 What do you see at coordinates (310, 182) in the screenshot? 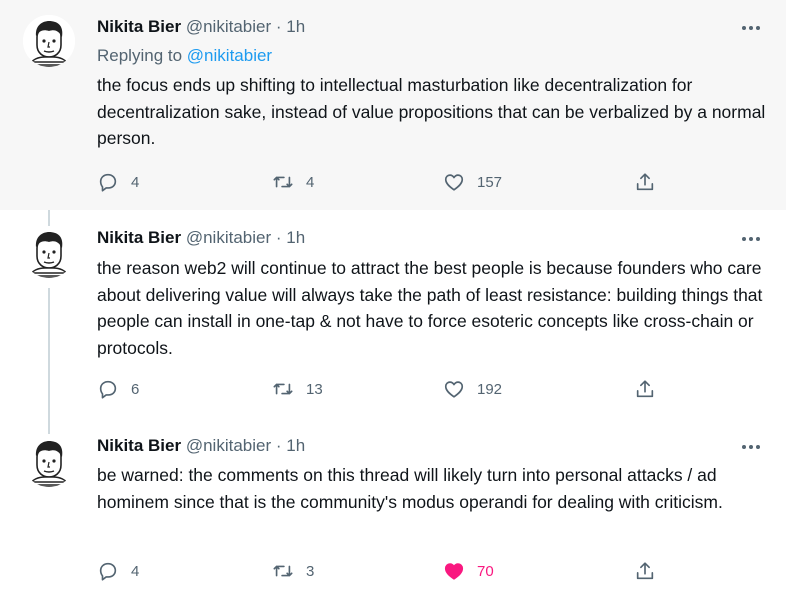
I see `retweet-count: 4` at bounding box center [310, 182].